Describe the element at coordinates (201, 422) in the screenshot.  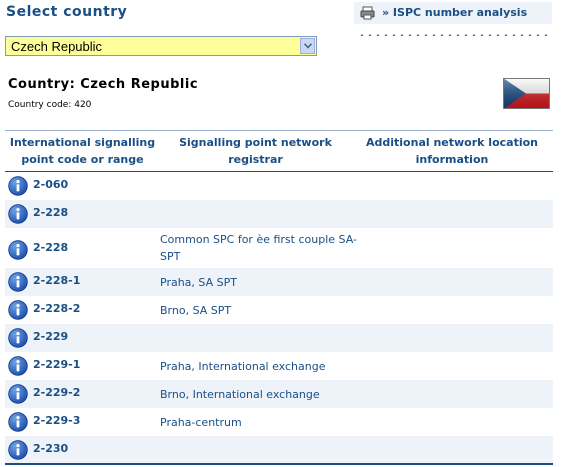
I see `network-registrar: Praha-centrum` at that location.